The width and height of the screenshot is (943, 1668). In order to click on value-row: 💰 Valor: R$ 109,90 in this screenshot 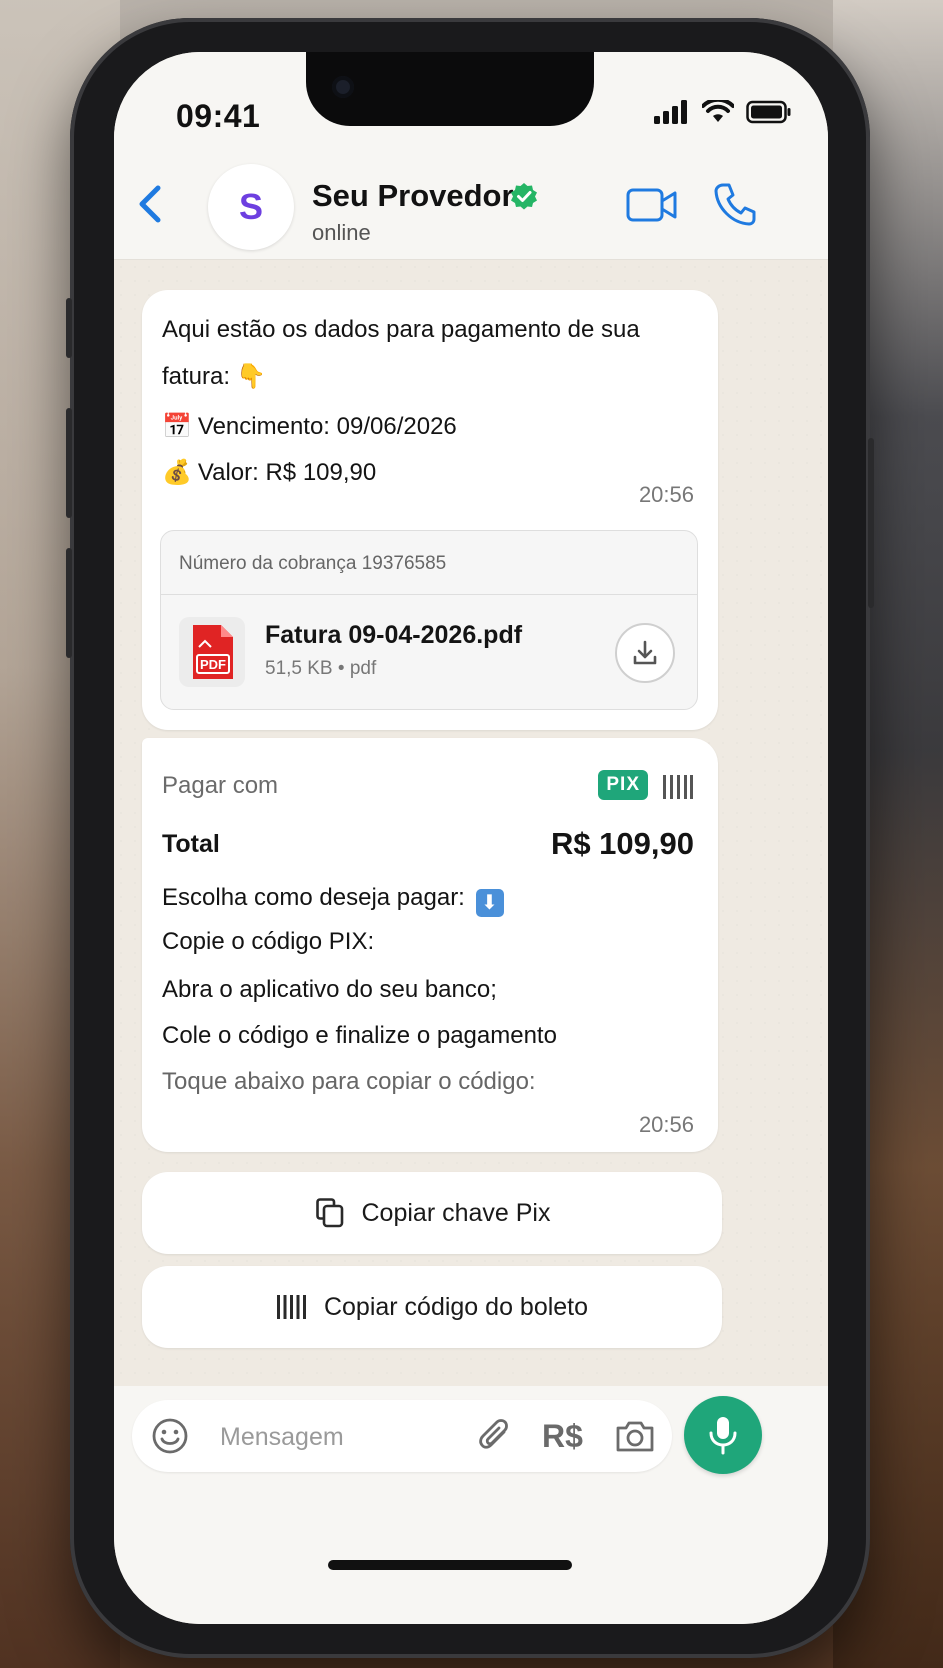, I will do `click(269, 472)`.